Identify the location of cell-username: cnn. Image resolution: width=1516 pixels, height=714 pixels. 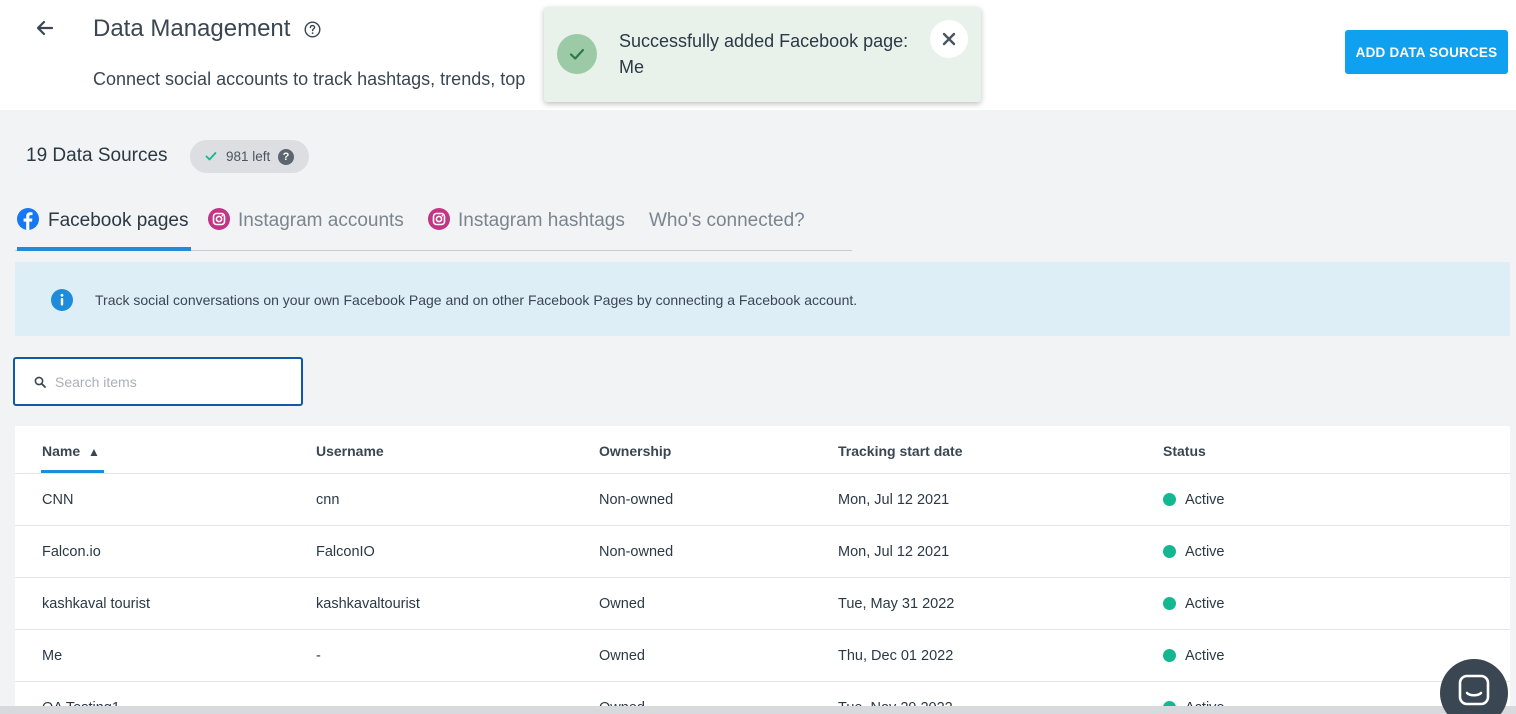
(328, 500).